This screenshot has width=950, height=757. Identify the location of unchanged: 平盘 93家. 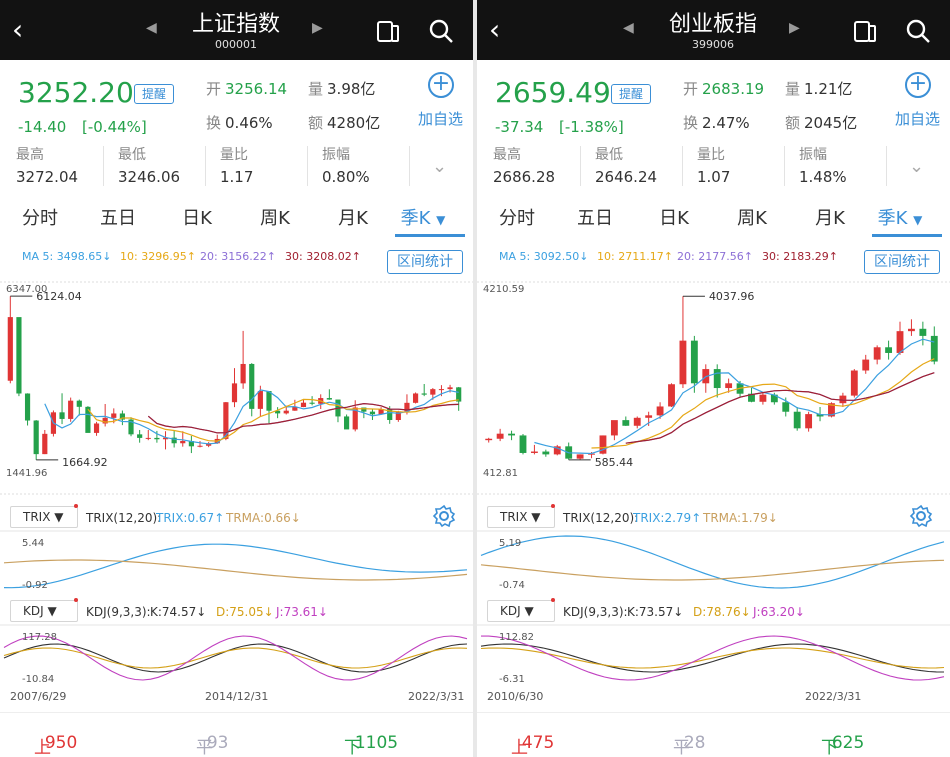
(212, 745).